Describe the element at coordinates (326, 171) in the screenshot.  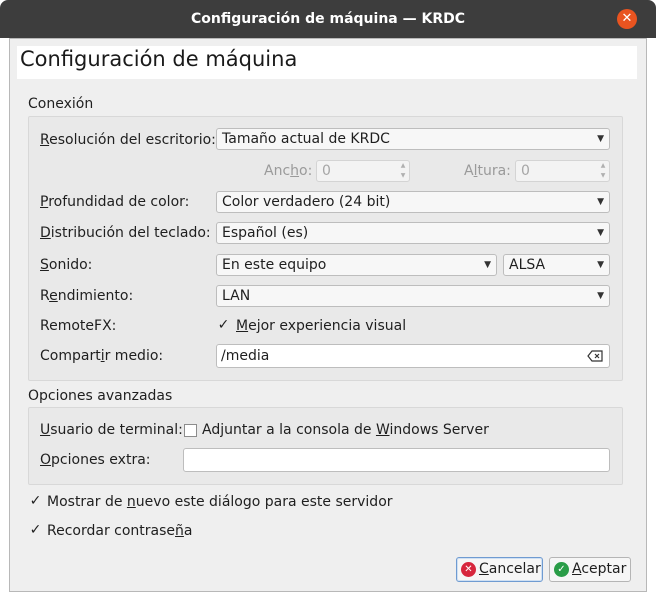
I see `width-value: 0` at that location.